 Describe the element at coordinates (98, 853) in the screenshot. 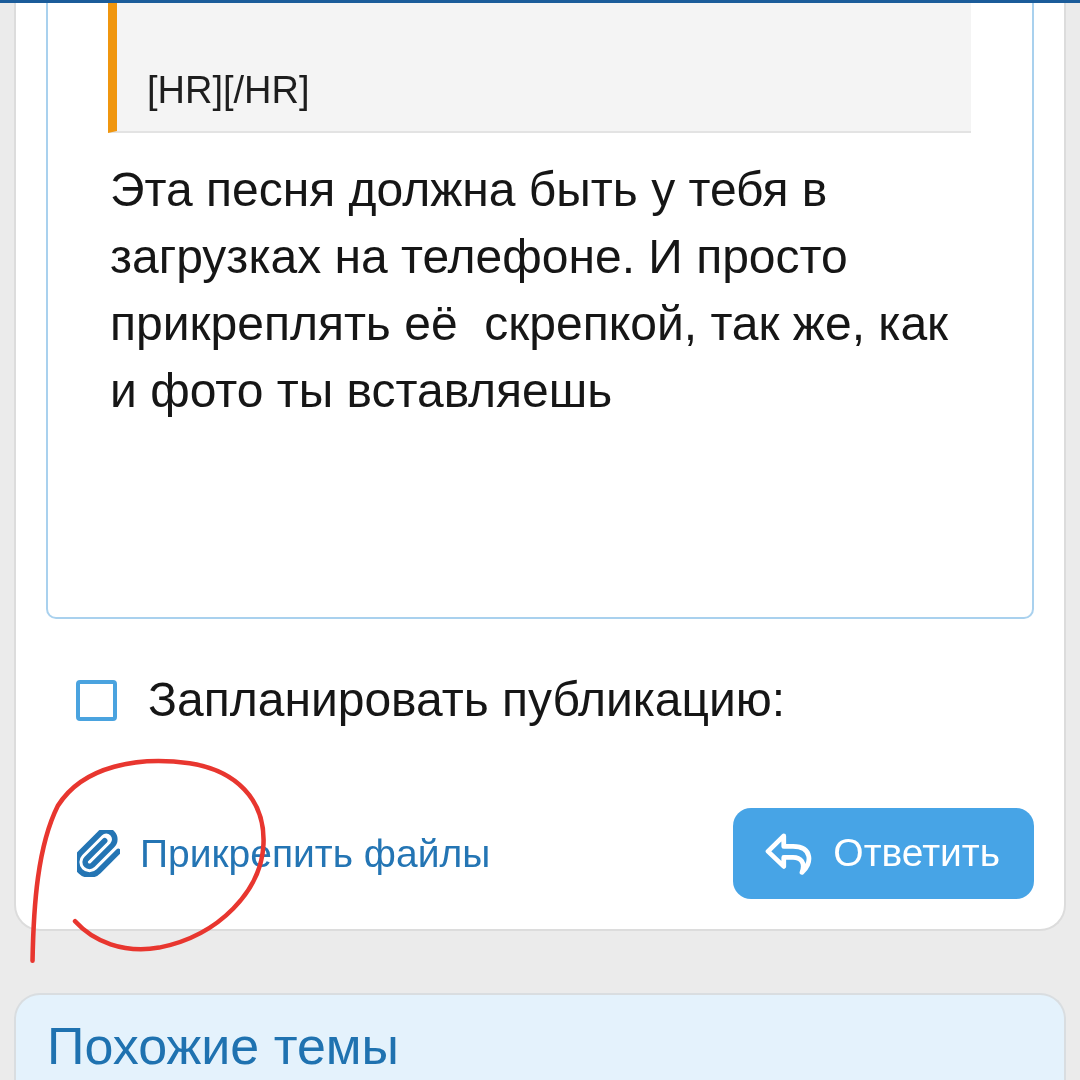

I see `paperclip-icon` at that location.